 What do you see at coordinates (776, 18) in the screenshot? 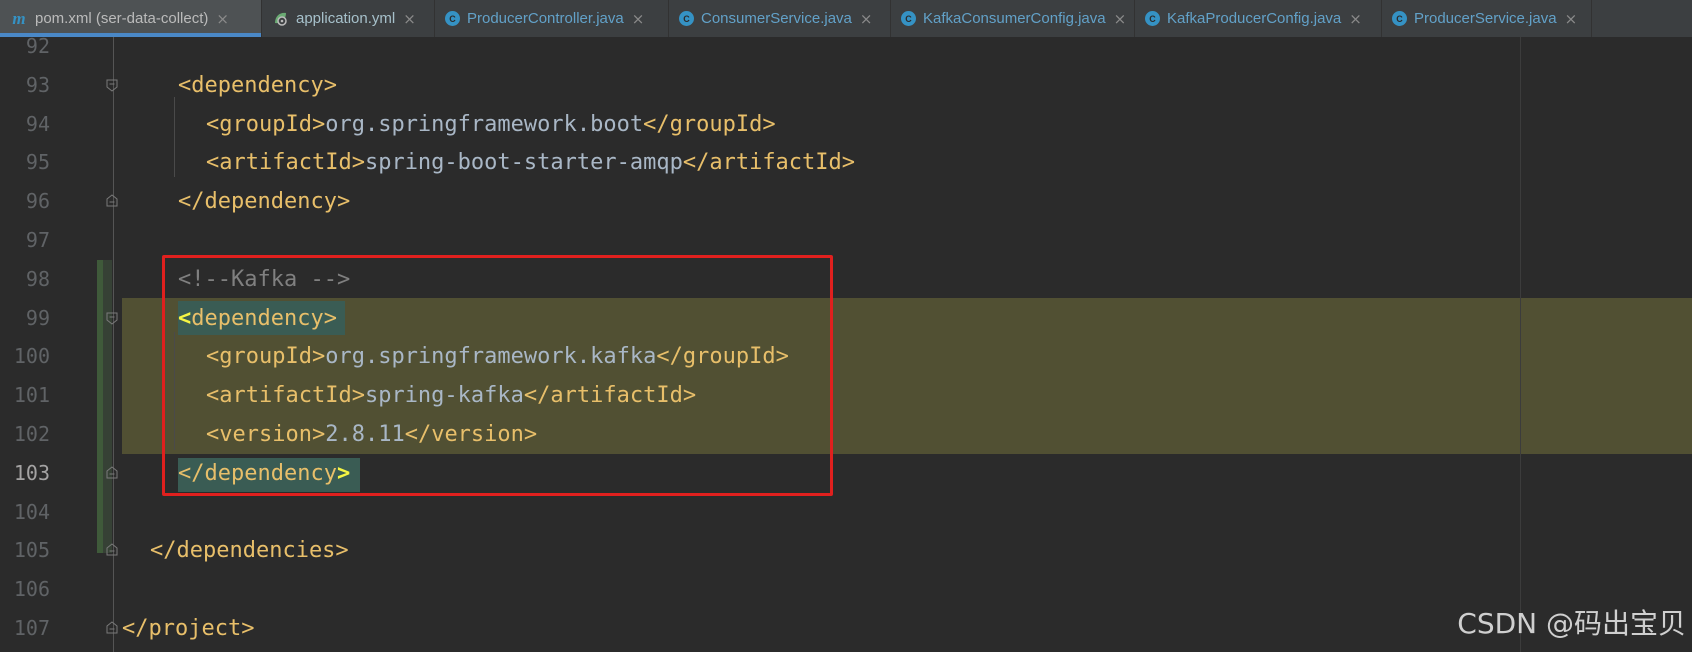
I see `tab-label: ConsumerService.java` at bounding box center [776, 18].